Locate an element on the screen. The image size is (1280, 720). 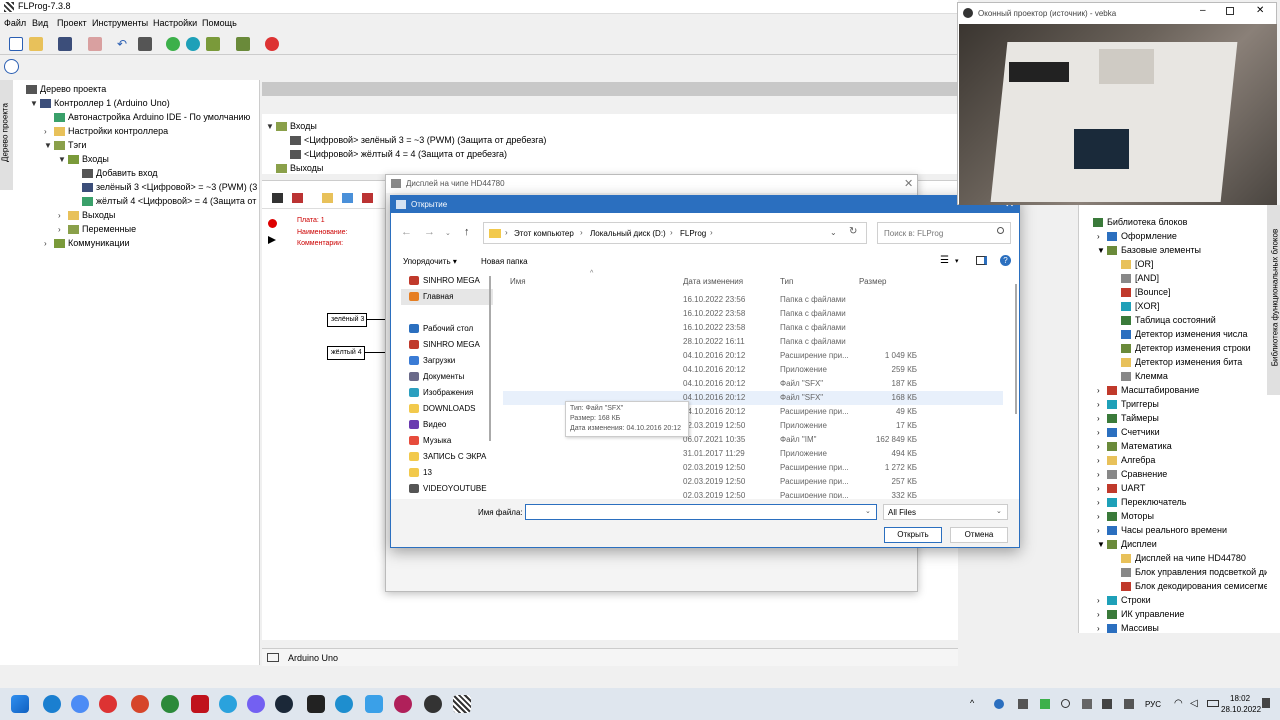
file-row: ideV716.10.2022 23:58Папка с файлами is located at coordinates (753, 314).